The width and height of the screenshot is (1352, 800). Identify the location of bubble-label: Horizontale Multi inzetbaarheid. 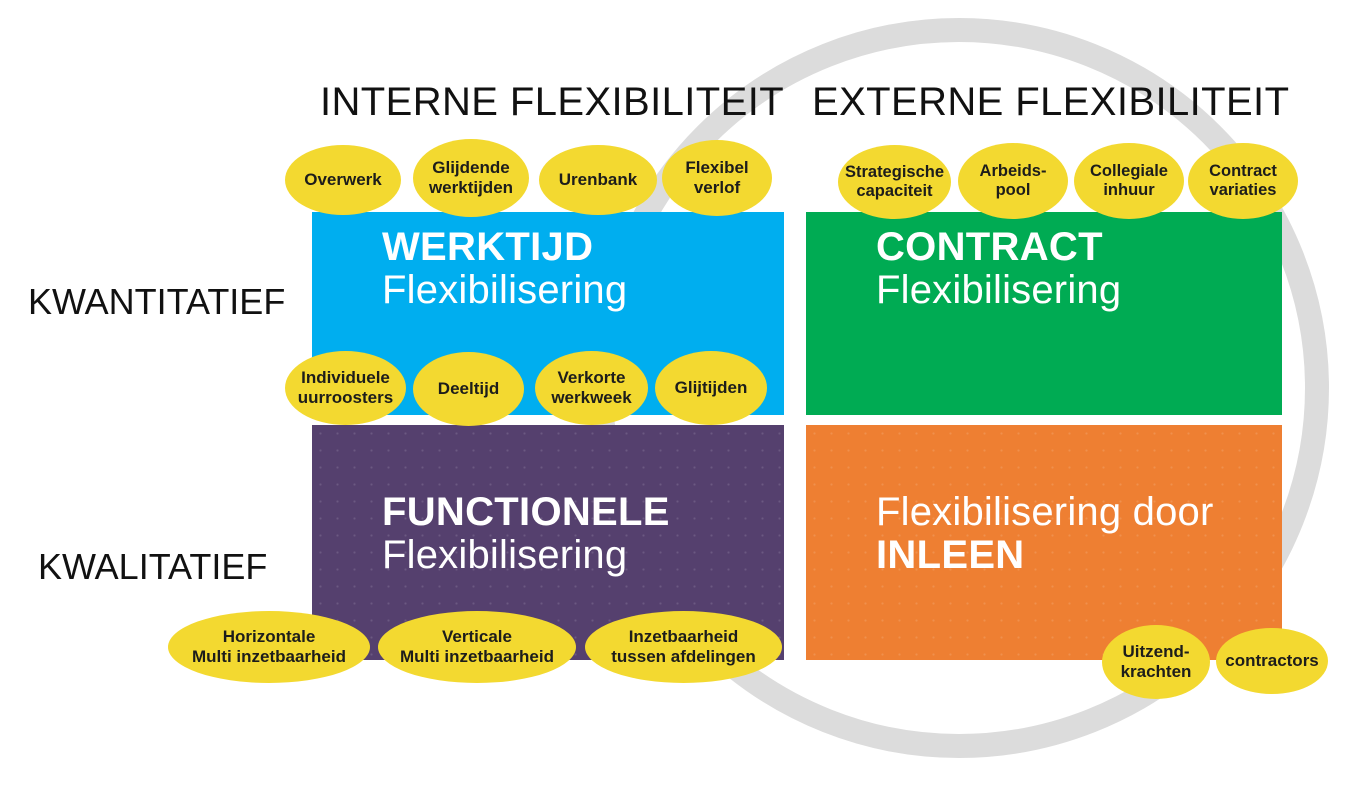
(269, 646).